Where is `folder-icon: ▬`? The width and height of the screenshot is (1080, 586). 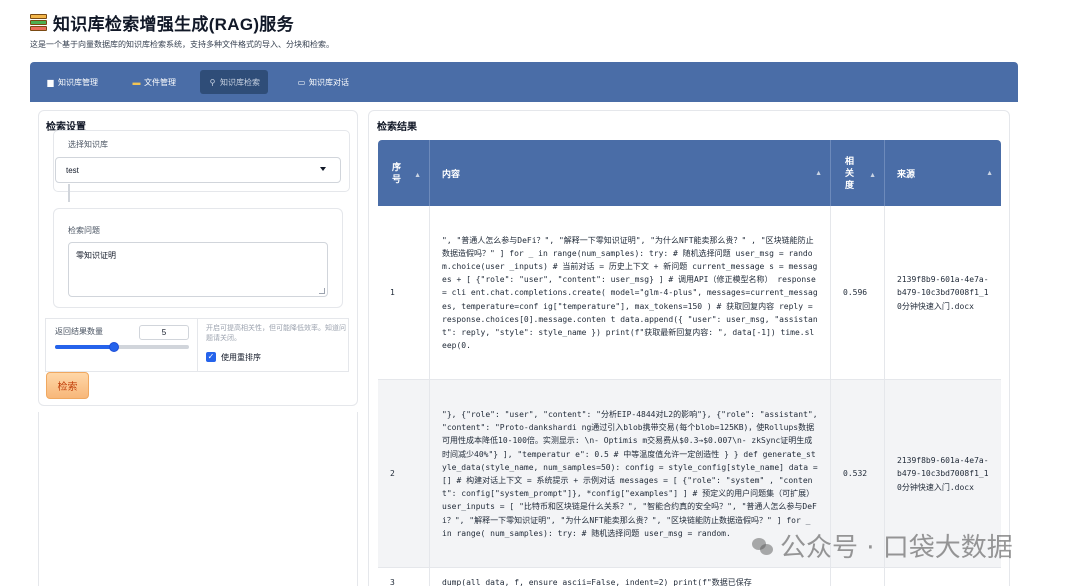
folder-icon: ▬ is located at coordinates (136, 82).